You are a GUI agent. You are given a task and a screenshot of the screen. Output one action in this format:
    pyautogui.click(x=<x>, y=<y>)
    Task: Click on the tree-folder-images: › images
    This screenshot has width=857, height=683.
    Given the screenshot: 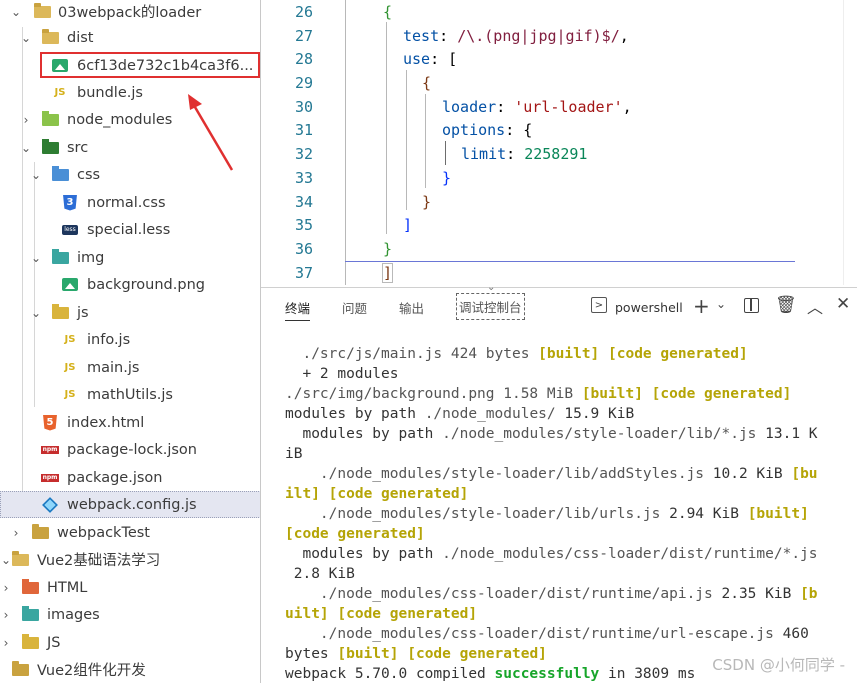 What is the action you would take?
    pyautogui.click(x=130, y=614)
    